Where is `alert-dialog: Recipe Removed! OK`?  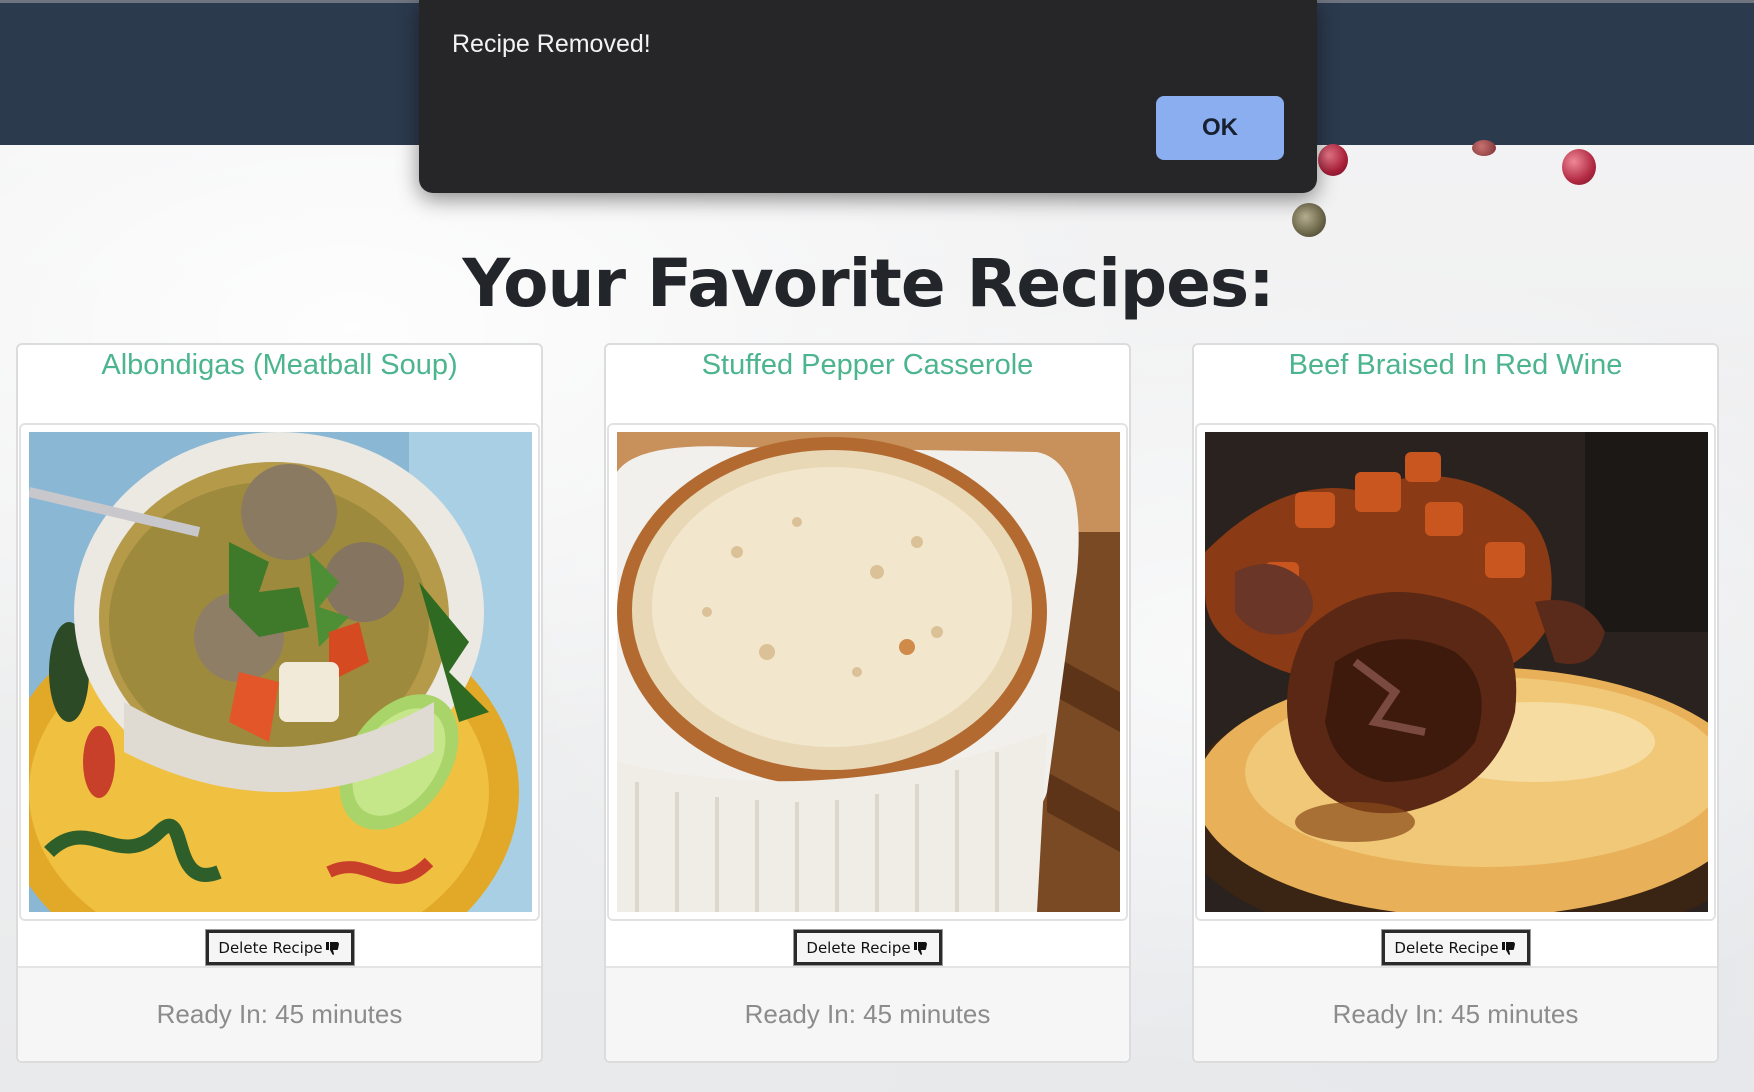
alert-dialog: Recipe Removed! OK is located at coordinates (868, 96).